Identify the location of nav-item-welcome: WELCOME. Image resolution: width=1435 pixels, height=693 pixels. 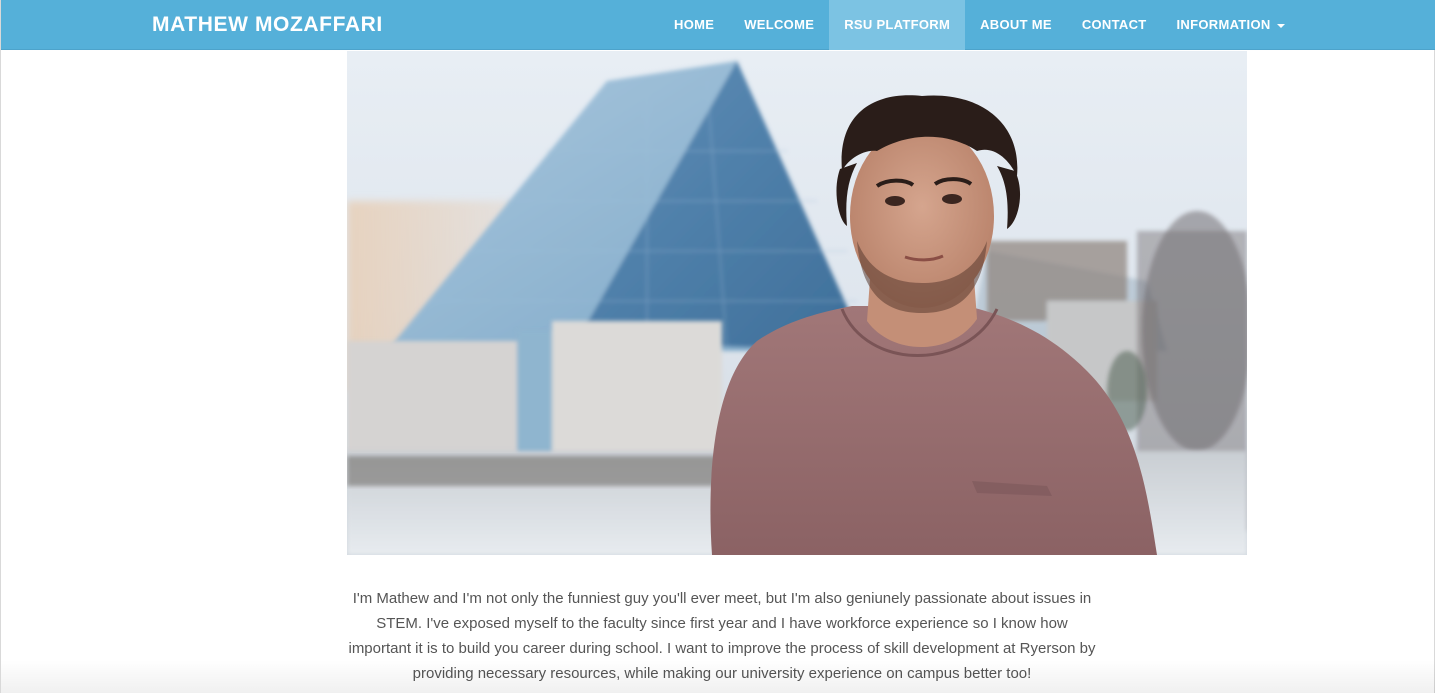
(779, 25).